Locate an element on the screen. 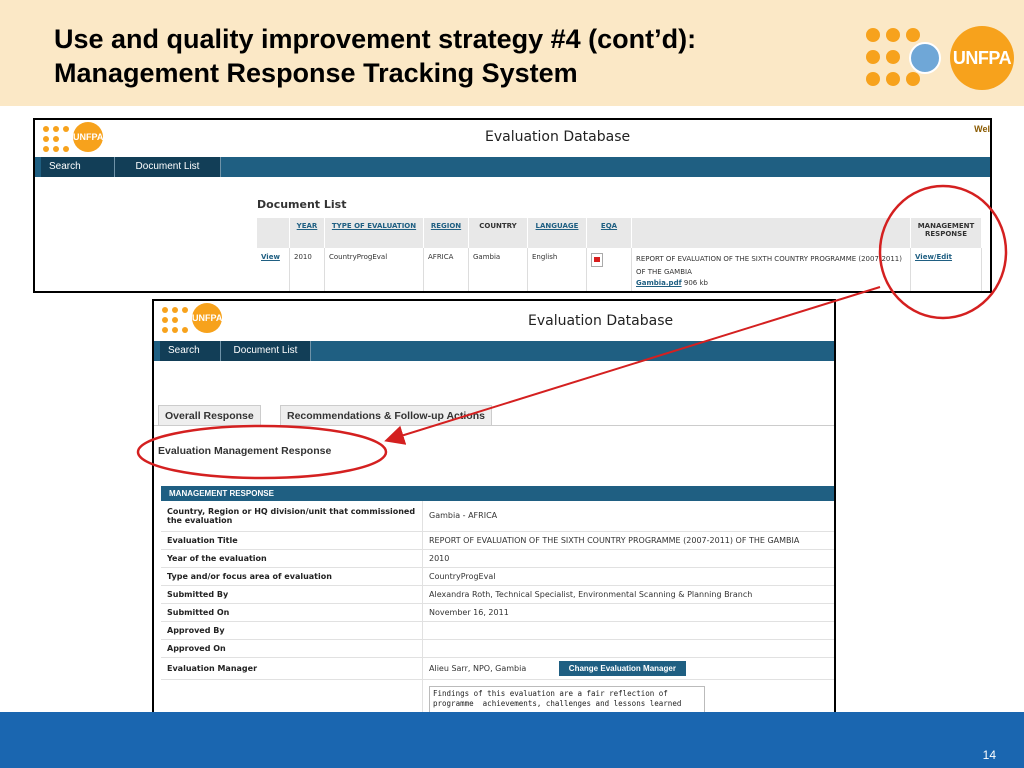  value-submitted-on: November 16, 2011 is located at coordinates (628, 612).